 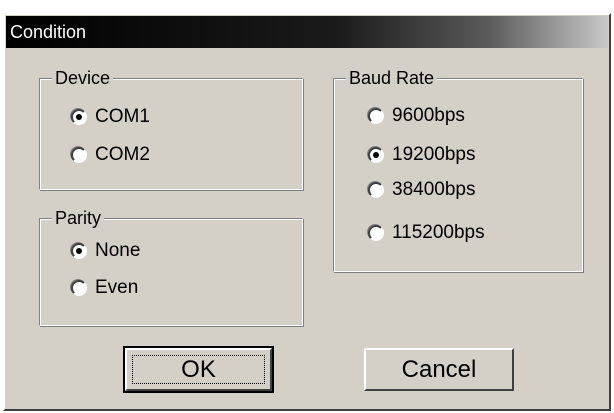 I want to click on ok-focus-rect: OK, so click(x=198, y=369).